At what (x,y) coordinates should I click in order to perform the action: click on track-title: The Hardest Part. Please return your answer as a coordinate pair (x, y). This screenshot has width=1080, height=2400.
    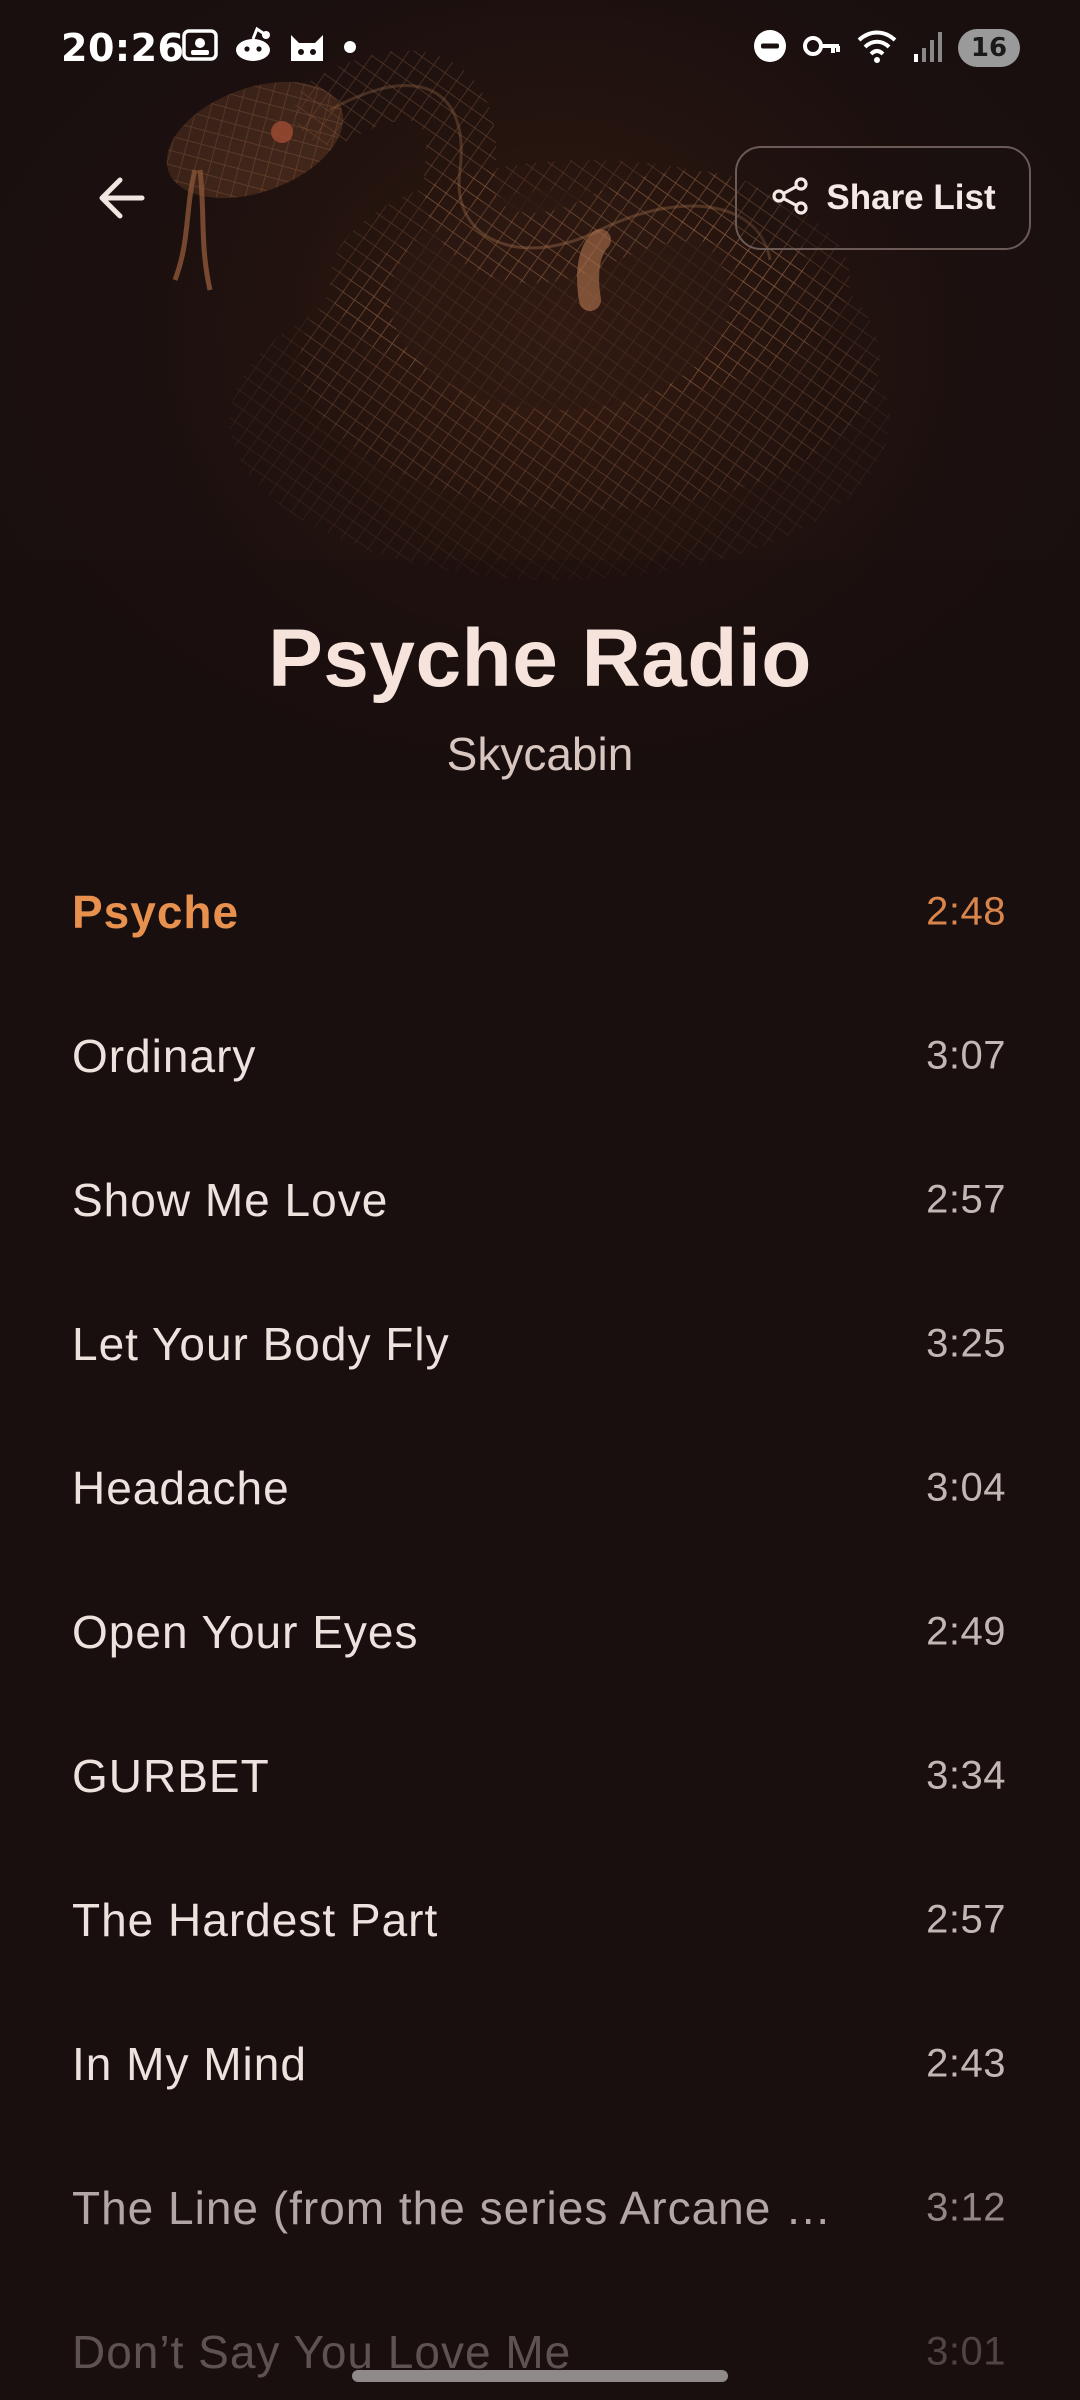
    Looking at the image, I should click on (255, 1920).